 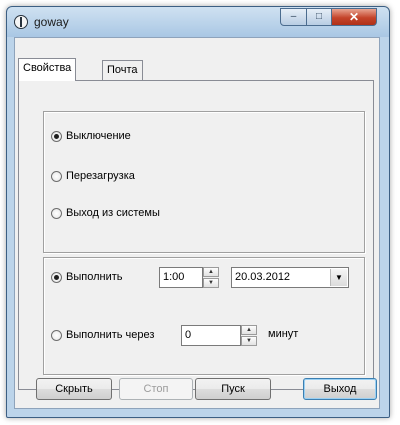 I want to click on maximize-button: □, so click(x=319, y=17).